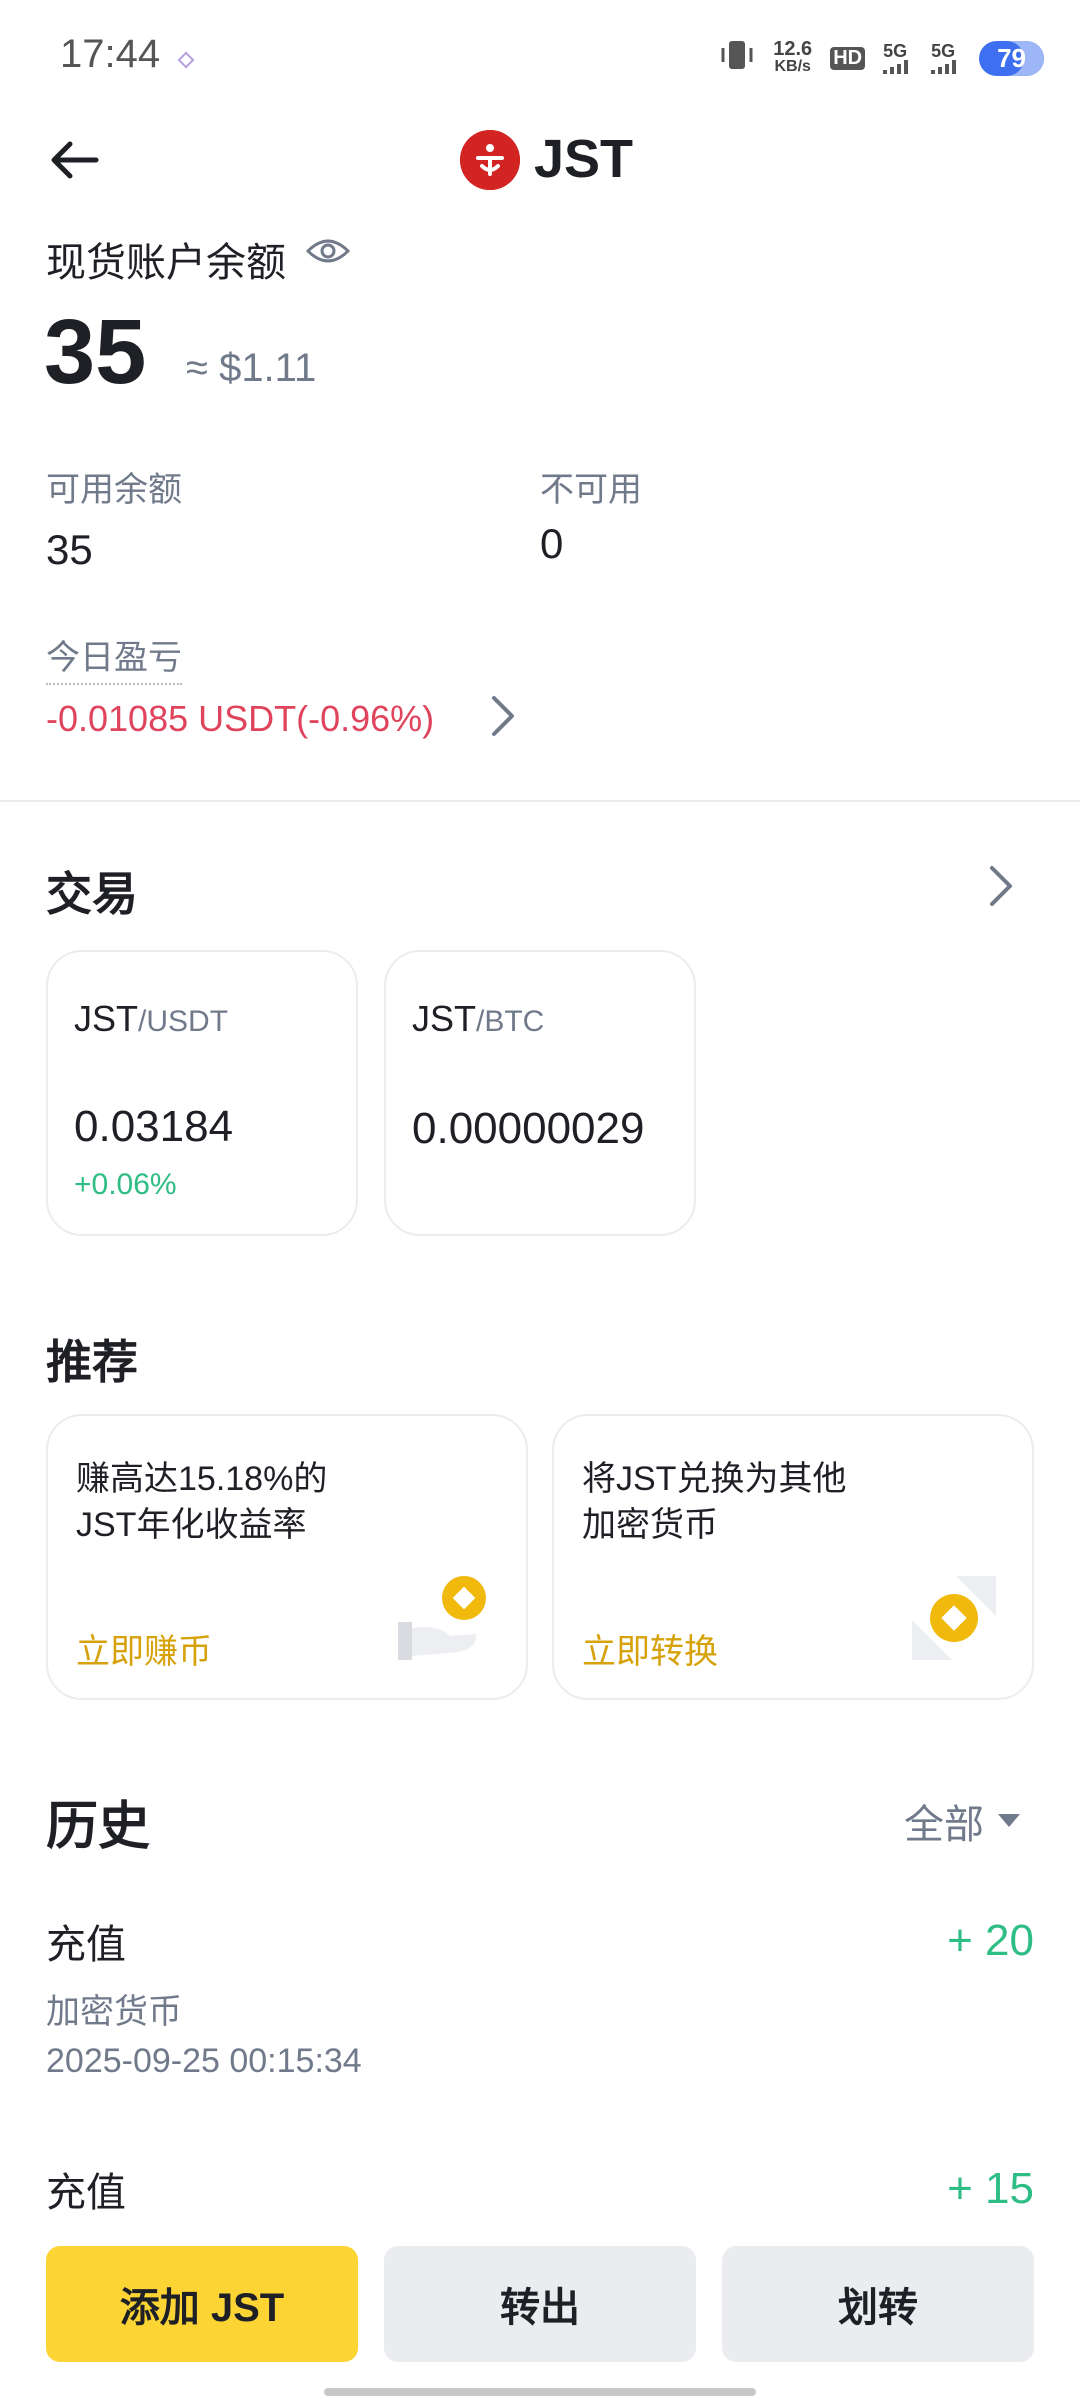 The height and width of the screenshot is (2400, 1080). What do you see at coordinates (1001, 888) in the screenshot?
I see `trade-more-chevron-icon` at bounding box center [1001, 888].